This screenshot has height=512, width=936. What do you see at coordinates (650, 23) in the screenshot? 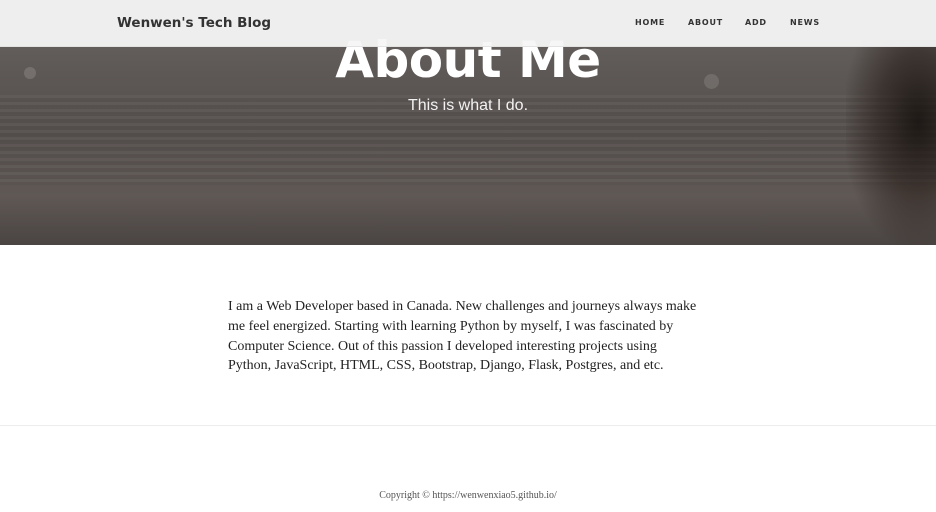
I see `nav-link-home: HOME` at bounding box center [650, 23].